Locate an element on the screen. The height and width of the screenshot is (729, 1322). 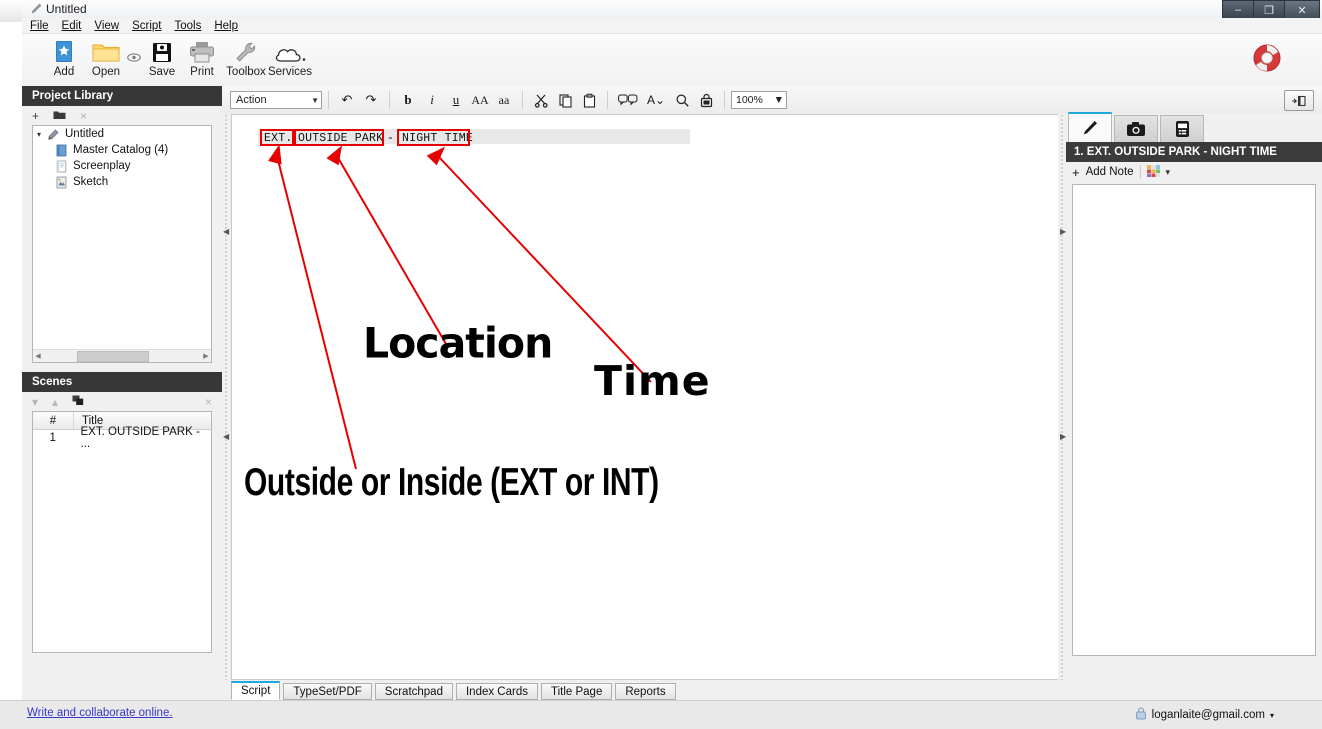
undo-button: ↶ is located at coordinates (347, 100).